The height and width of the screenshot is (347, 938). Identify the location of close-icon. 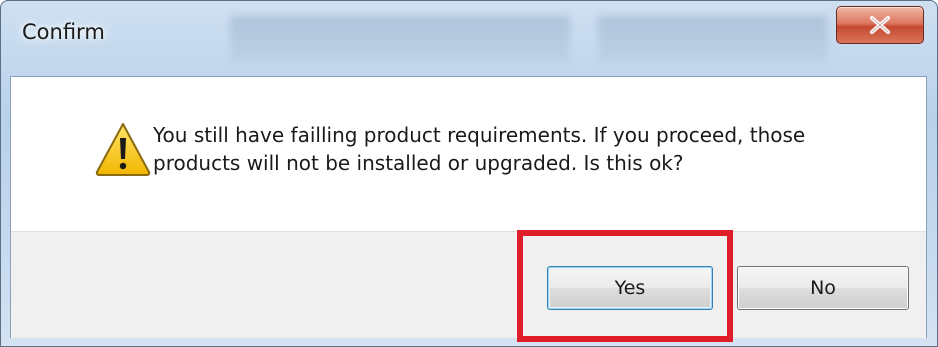
(880, 25).